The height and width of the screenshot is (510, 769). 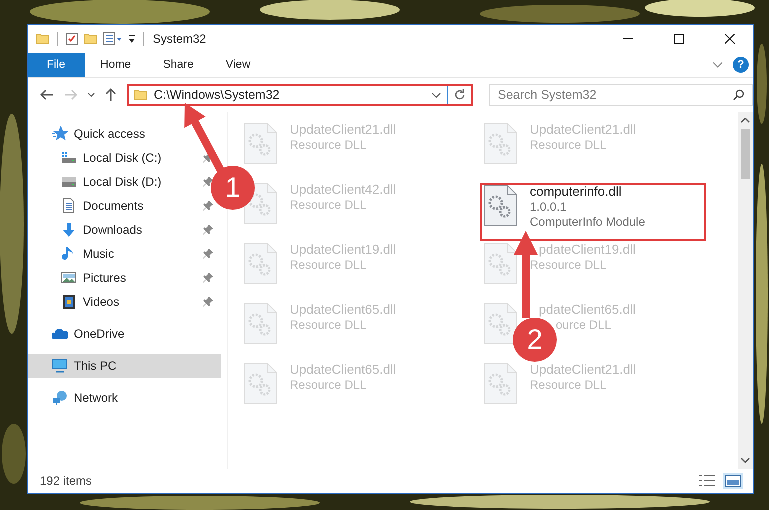 What do you see at coordinates (576, 192) in the screenshot?
I see `file-name: computerinfo.dll` at bounding box center [576, 192].